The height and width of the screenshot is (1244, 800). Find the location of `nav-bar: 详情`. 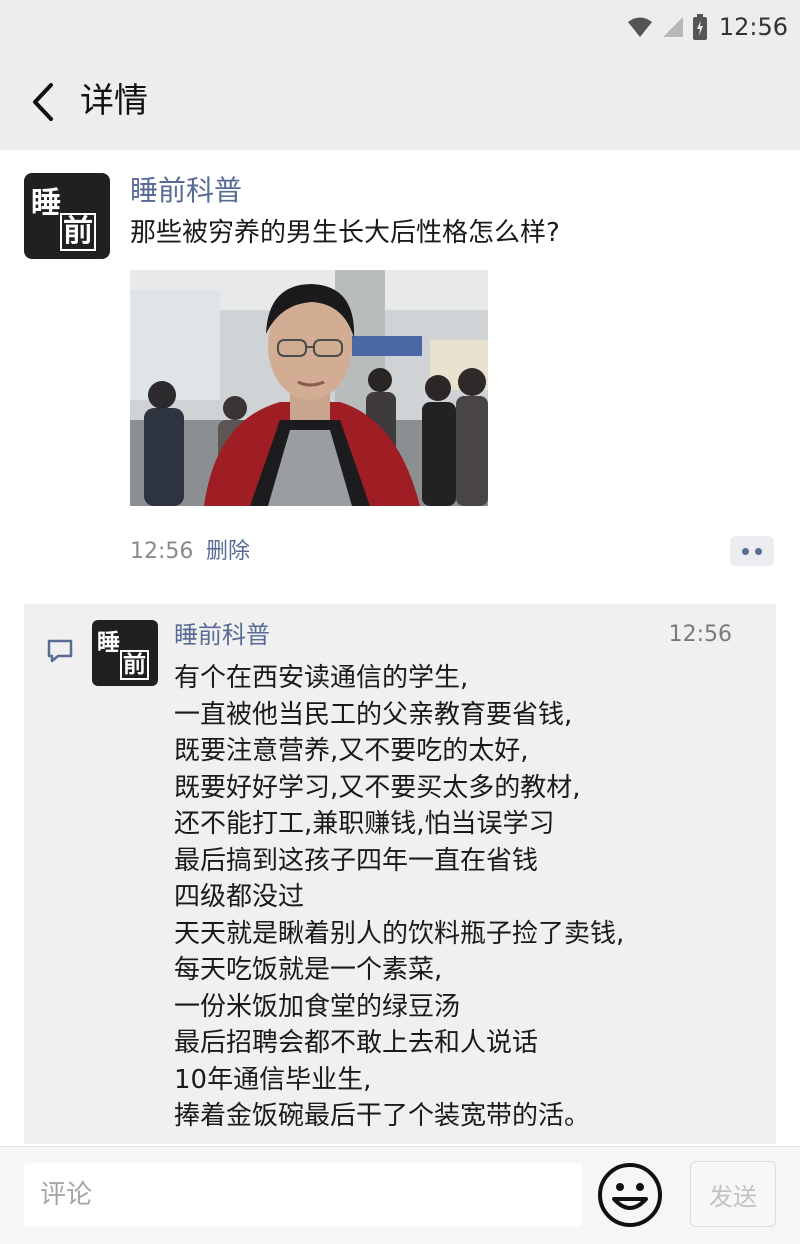

nav-bar: 详情 is located at coordinates (400, 101).